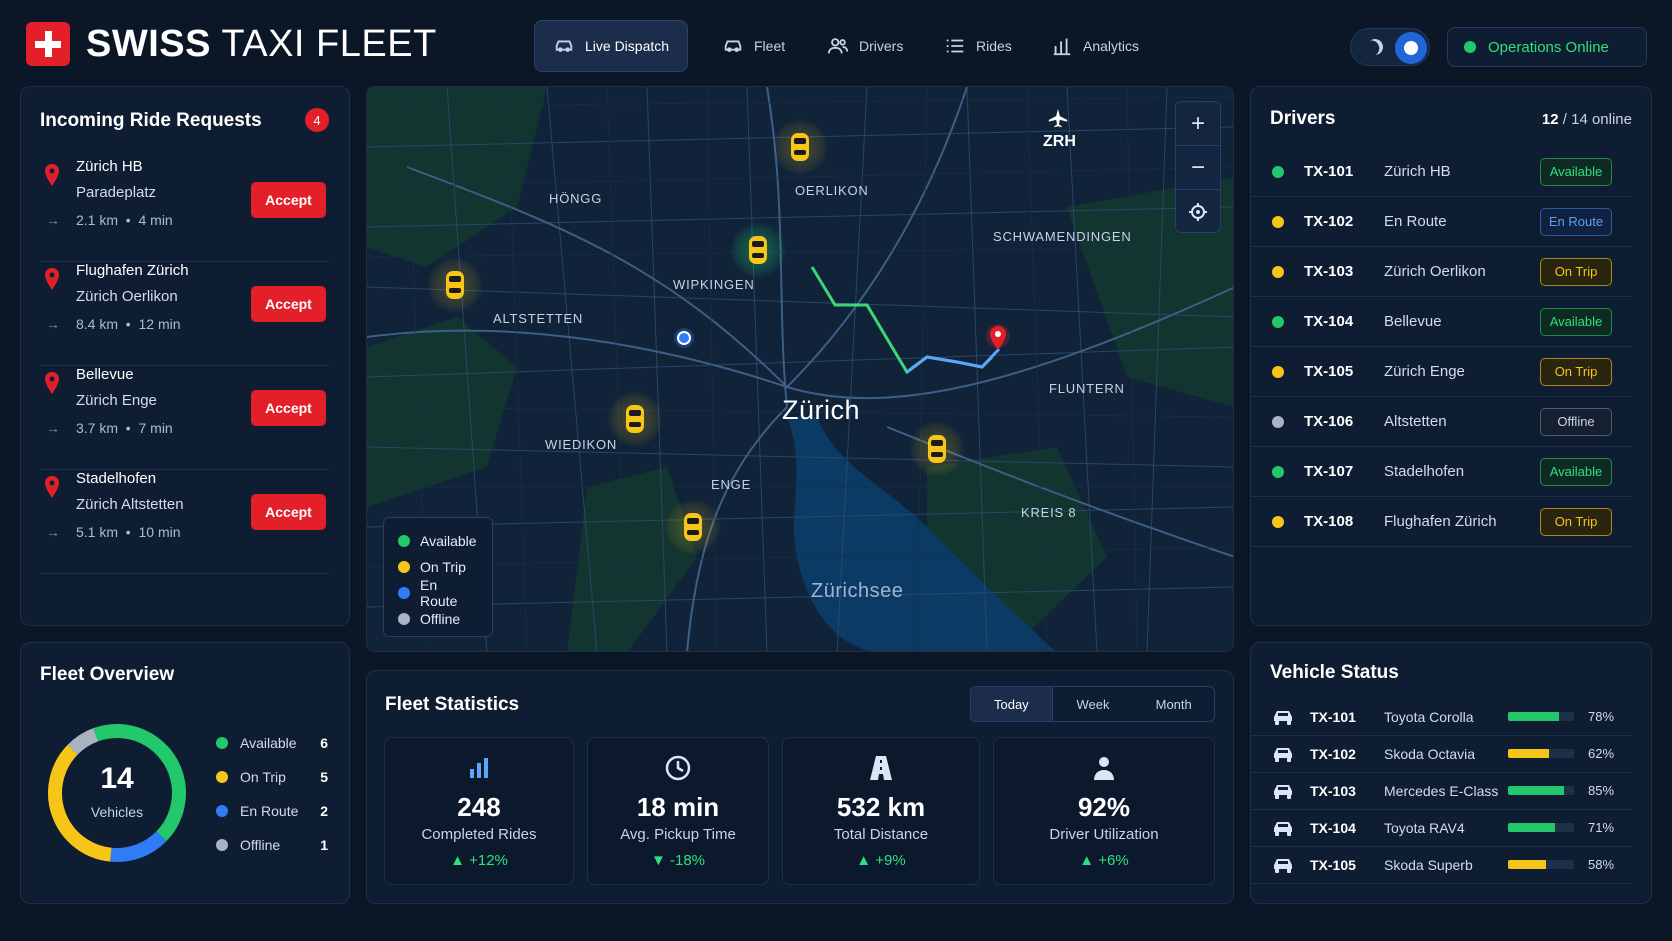 The image size is (1672, 941). Describe the element at coordinates (1601, 753) in the screenshot. I see `fuel-level-value: 62%` at that location.